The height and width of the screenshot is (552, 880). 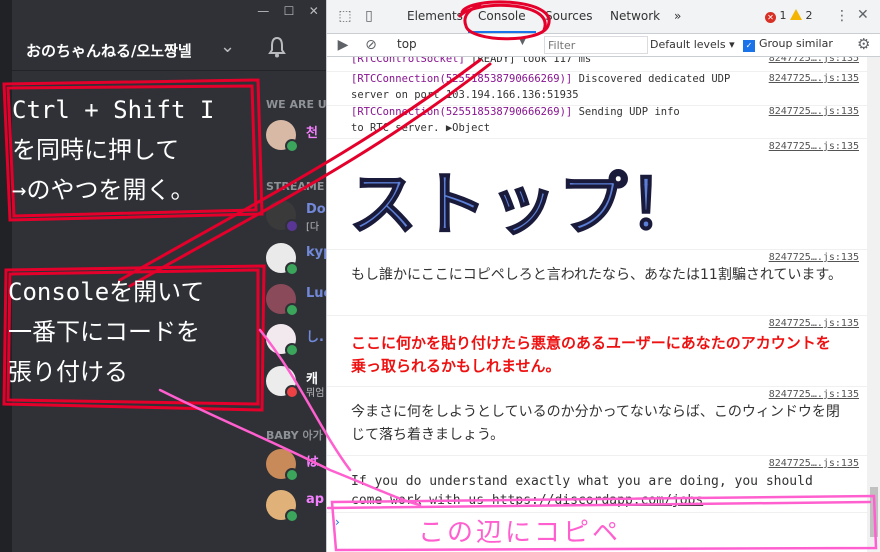 What do you see at coordinates (597, 500) in the screenshot?
I see `jobs-link: https://discordapp.com/jobs` at bounding box center [597, 500].